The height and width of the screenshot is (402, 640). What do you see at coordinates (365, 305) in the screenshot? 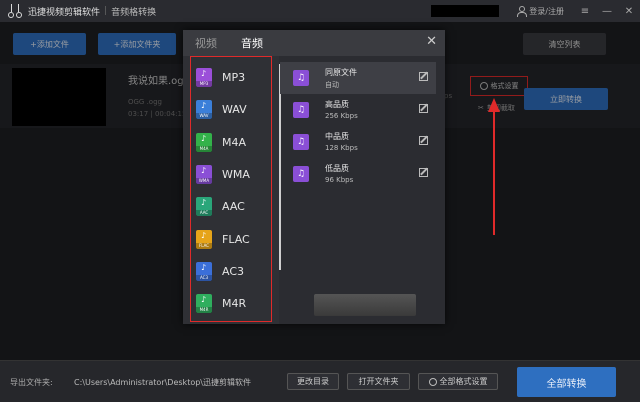
I see `preview-bar` at bounding box center [365, 305].